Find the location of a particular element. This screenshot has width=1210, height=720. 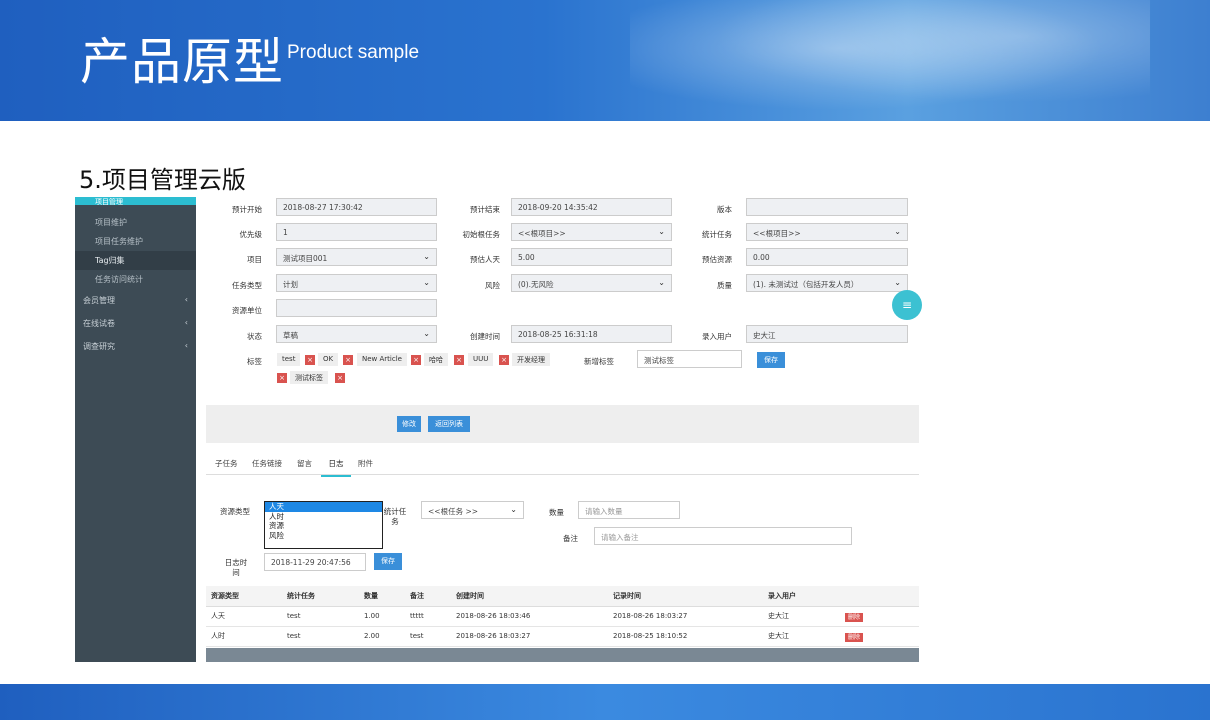

label-risk: 风险 is located at coordinates (492, 285).